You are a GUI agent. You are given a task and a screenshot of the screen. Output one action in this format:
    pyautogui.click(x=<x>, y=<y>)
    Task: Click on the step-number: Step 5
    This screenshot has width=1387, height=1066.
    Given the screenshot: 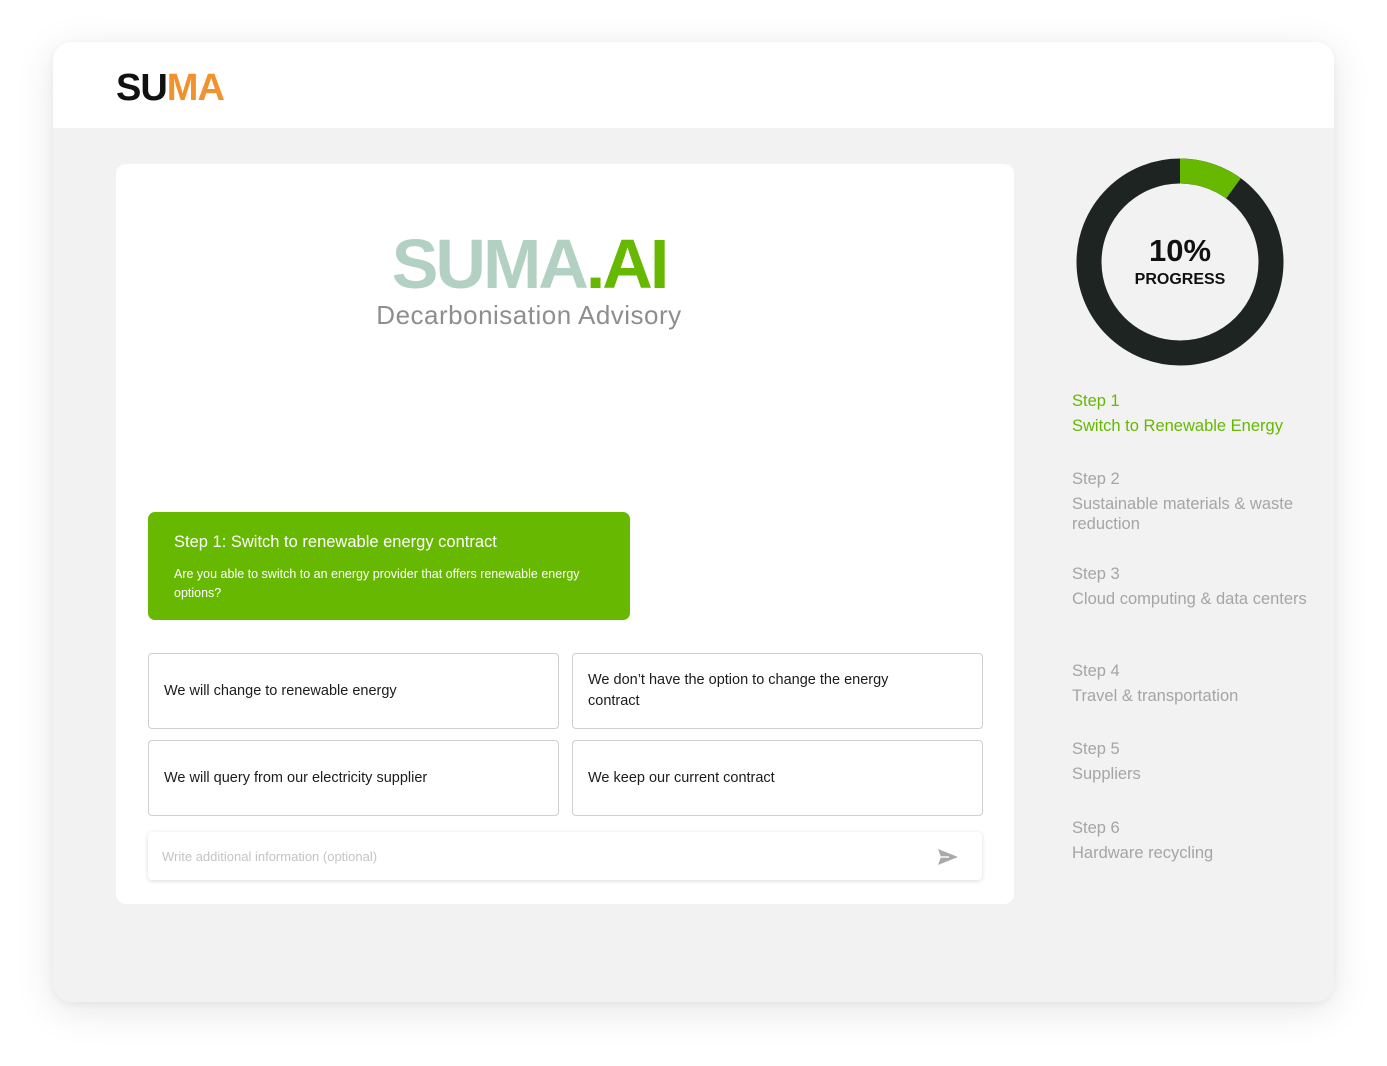 What is the action you would take?
    pyautogui.click(x=1096, y=749)
    